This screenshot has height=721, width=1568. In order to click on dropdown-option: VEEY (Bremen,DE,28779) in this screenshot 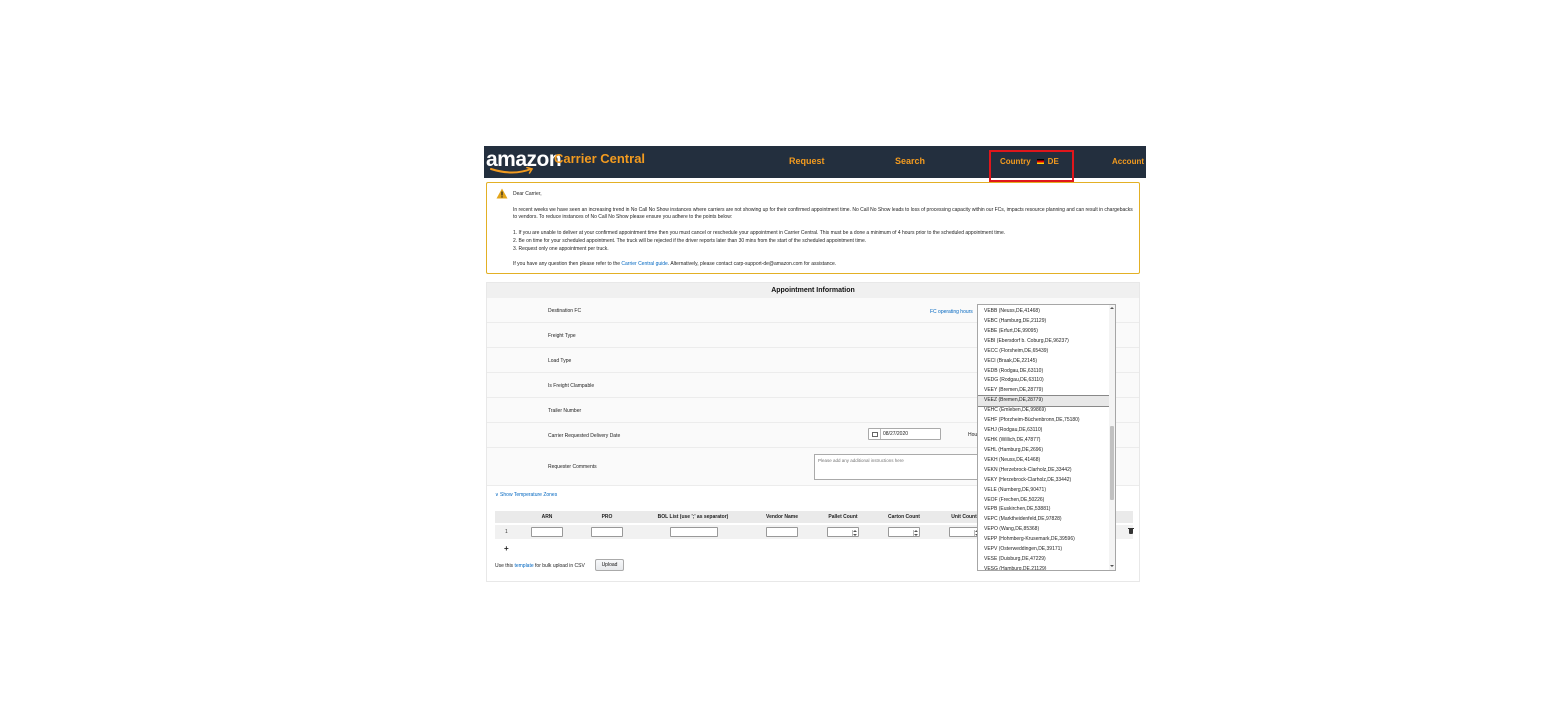, I will do `click(1044, 391)`.